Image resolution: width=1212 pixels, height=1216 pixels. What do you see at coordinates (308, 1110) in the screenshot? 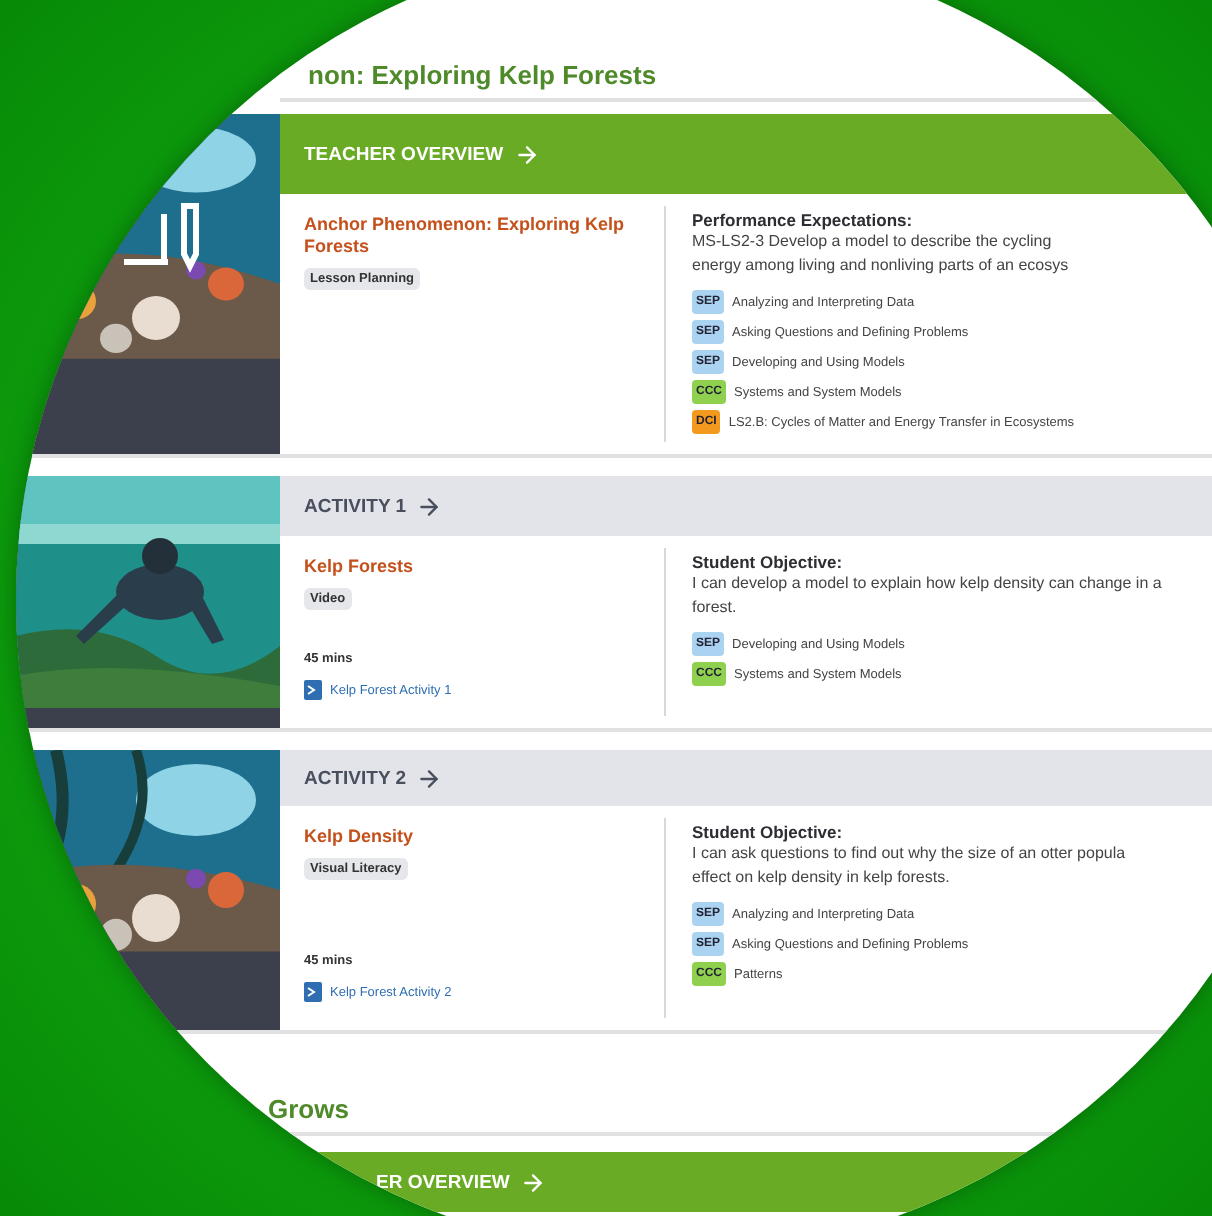
I see `lesson-heading: Grows` at bounding box center [308, 1110].